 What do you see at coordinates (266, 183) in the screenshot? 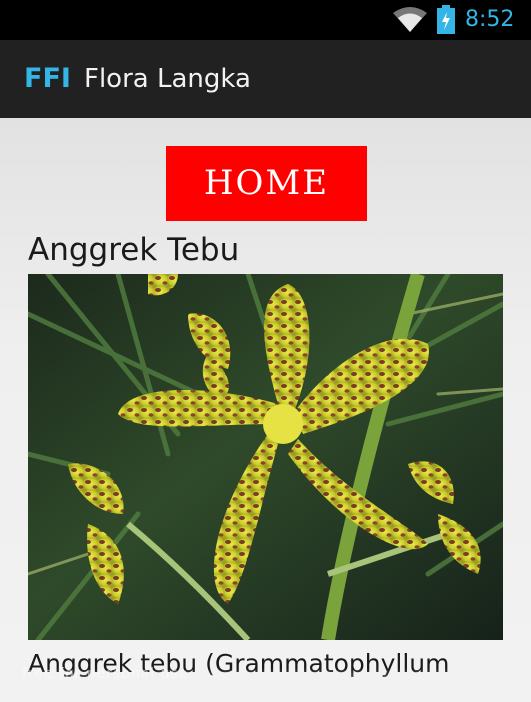
I see `home-button: HOME` at bounding box center [266, 183].